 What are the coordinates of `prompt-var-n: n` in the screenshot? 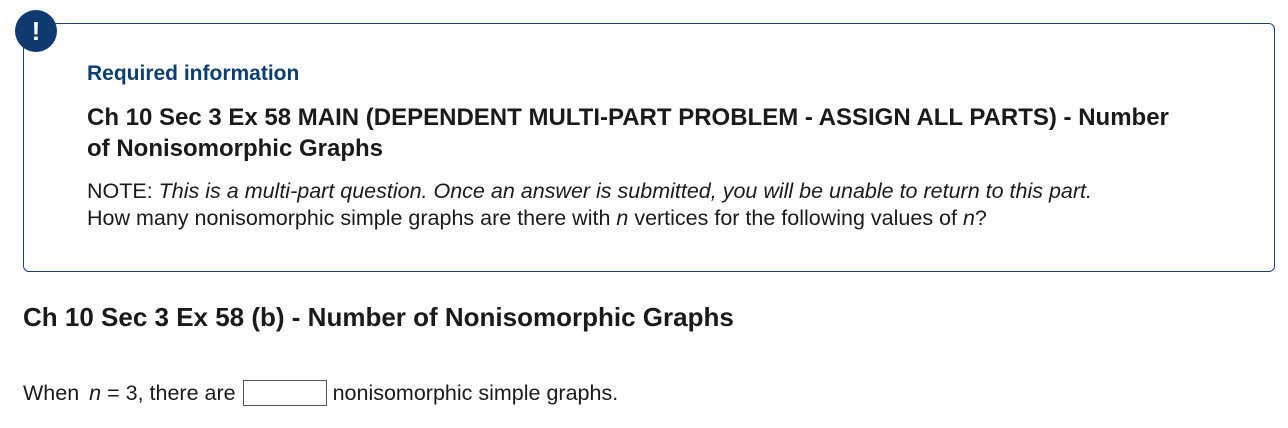 It's located at (95, 392).